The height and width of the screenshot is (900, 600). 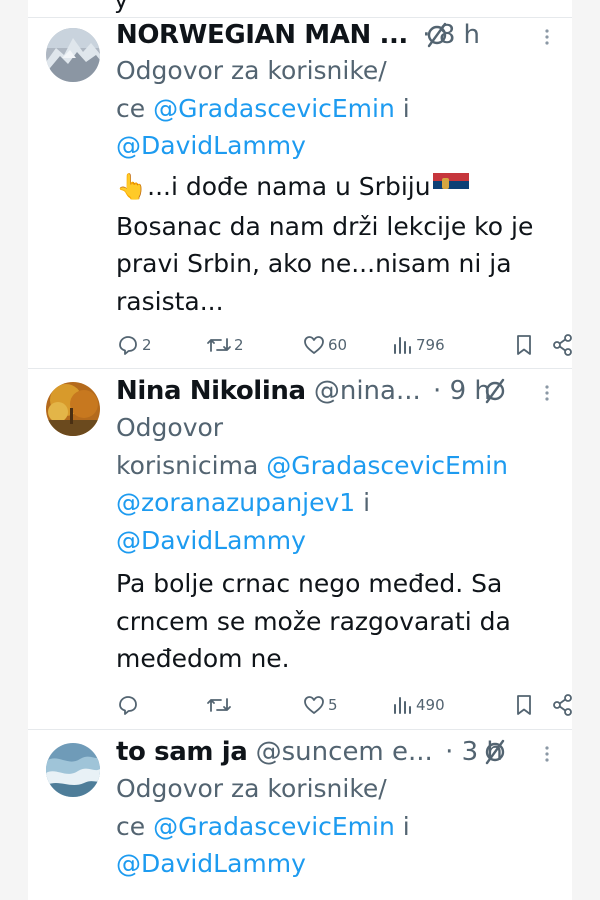 What do you see at coordinates (430, 705) in the screenshot?
I see `view-count: 490` at bounding box center [430, 705].